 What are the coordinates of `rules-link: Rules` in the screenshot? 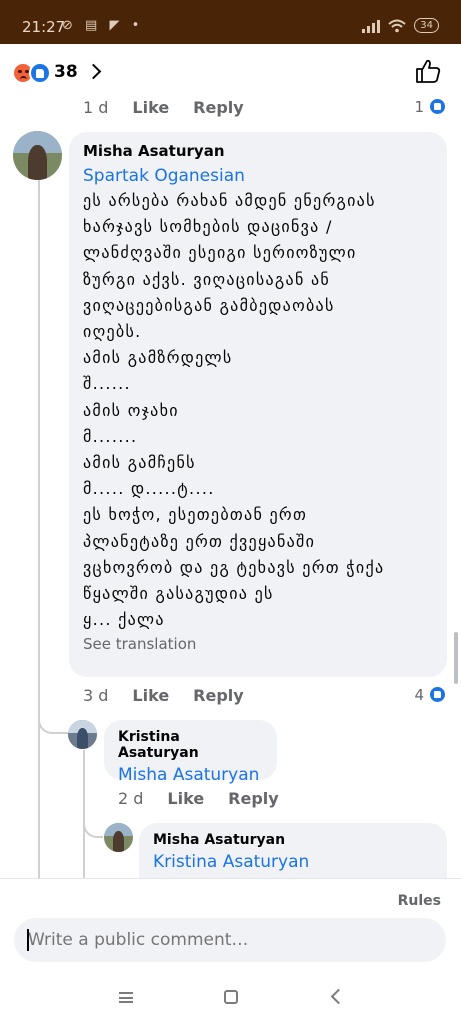 It's located at (419, 901).